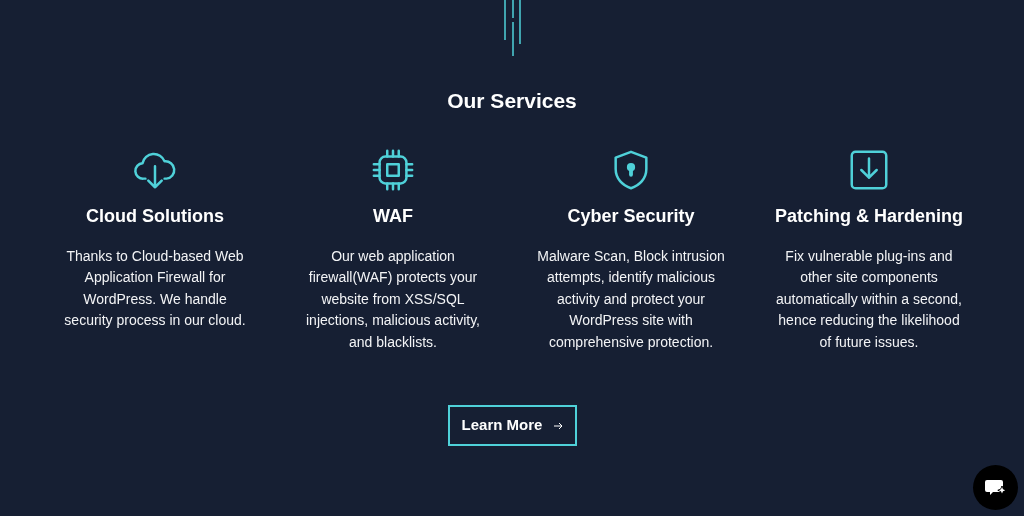  I want to click on service-description: Fix vulnerable plug-ins and other site components automatically within a second, hence reducing the likelihood of future issues., so click(869, 299).